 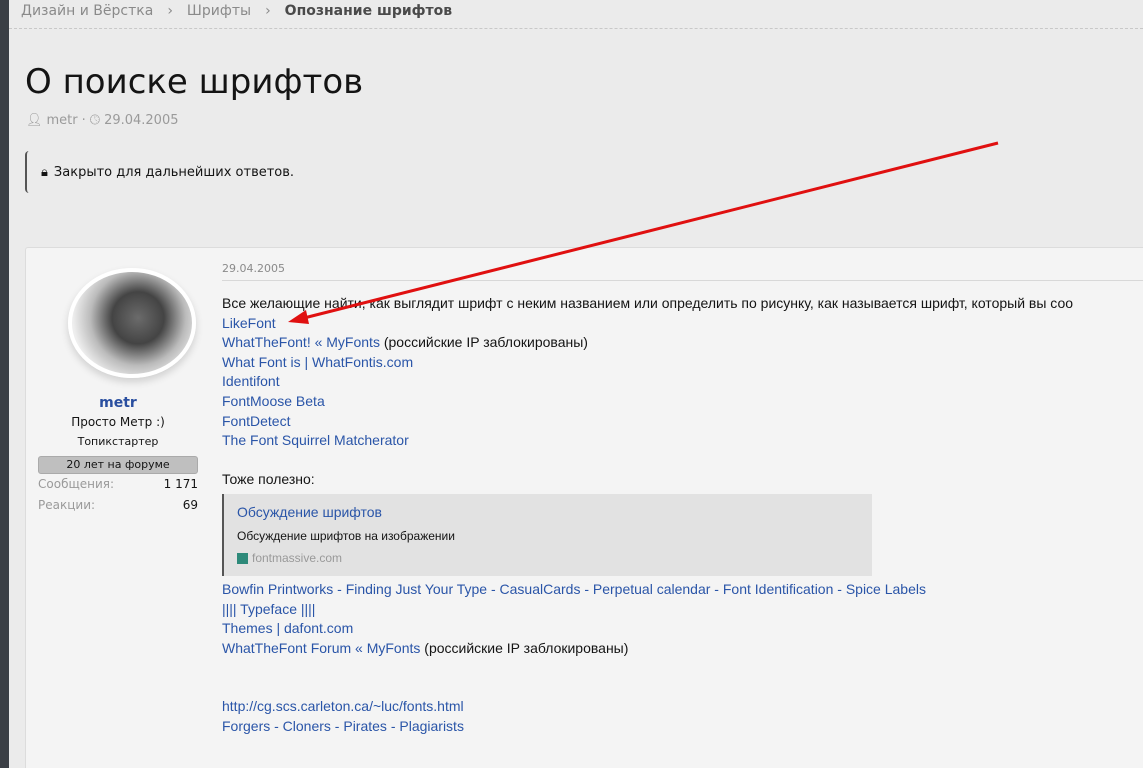 What do you see at coordinates (118, 505) in the screenshot?
I see `stat-reactions: Реакции: 69` at bounding box center [118, 505].